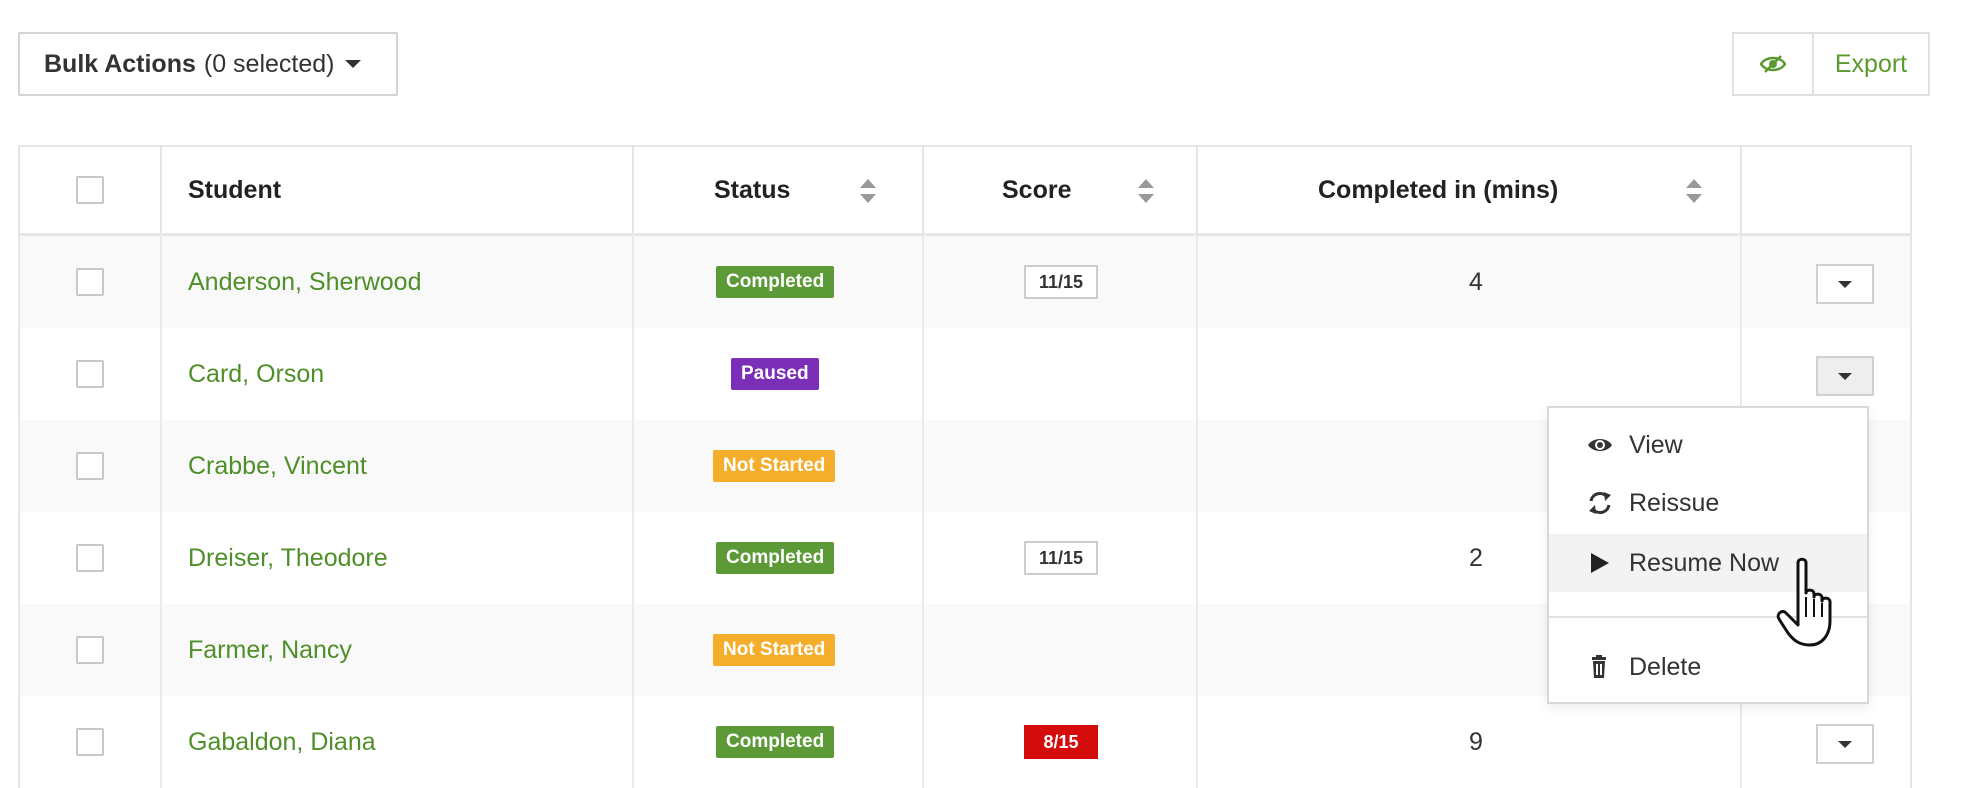 The height and width of the screenshot is (788, 1964). What do you see at coordinates (1704, 562) in the screenshot?
I see `menu-item-label: Resume Now` at bounding box center [1704, 562].